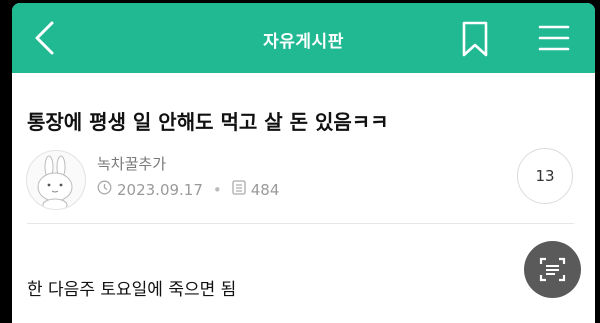 The width and height of the screenshot is (600, 323). What do you see at coordinates (131, 163) in the screenshot?
I see `author-name: 녹차꿀추가` at bounding box center [131, 163].